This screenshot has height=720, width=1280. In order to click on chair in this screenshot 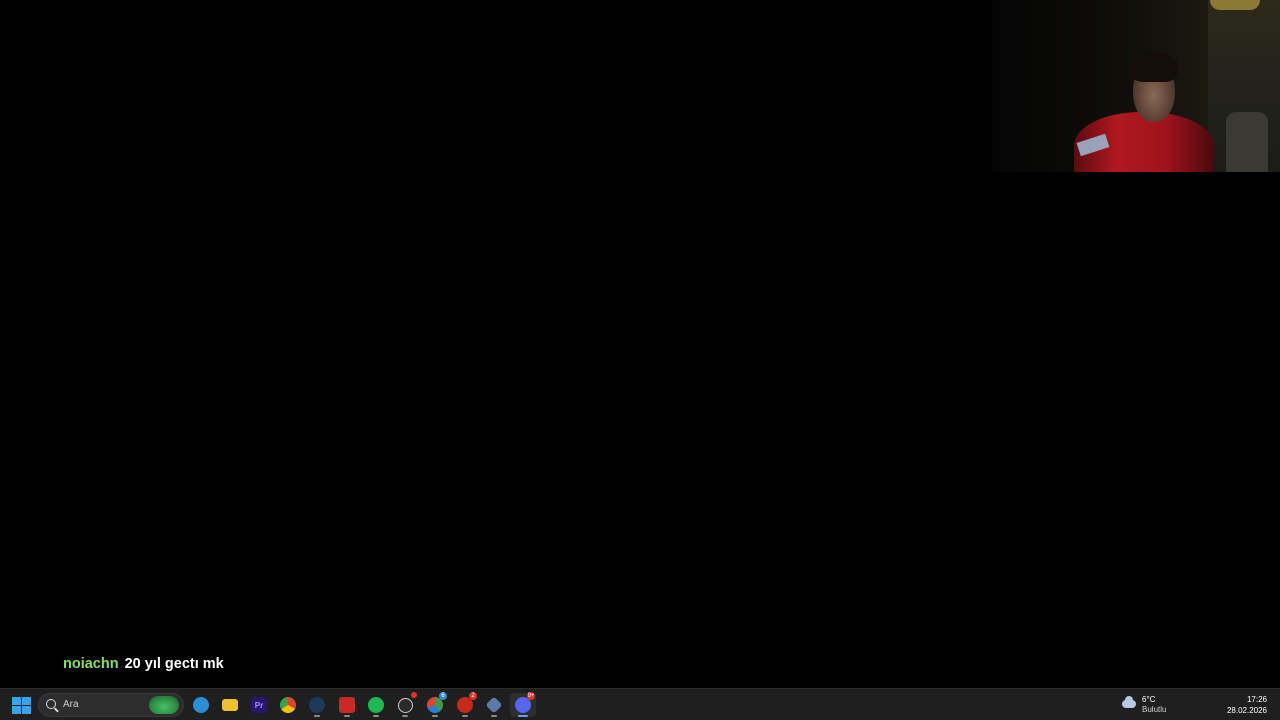, I will do `click(1247, 142)`.